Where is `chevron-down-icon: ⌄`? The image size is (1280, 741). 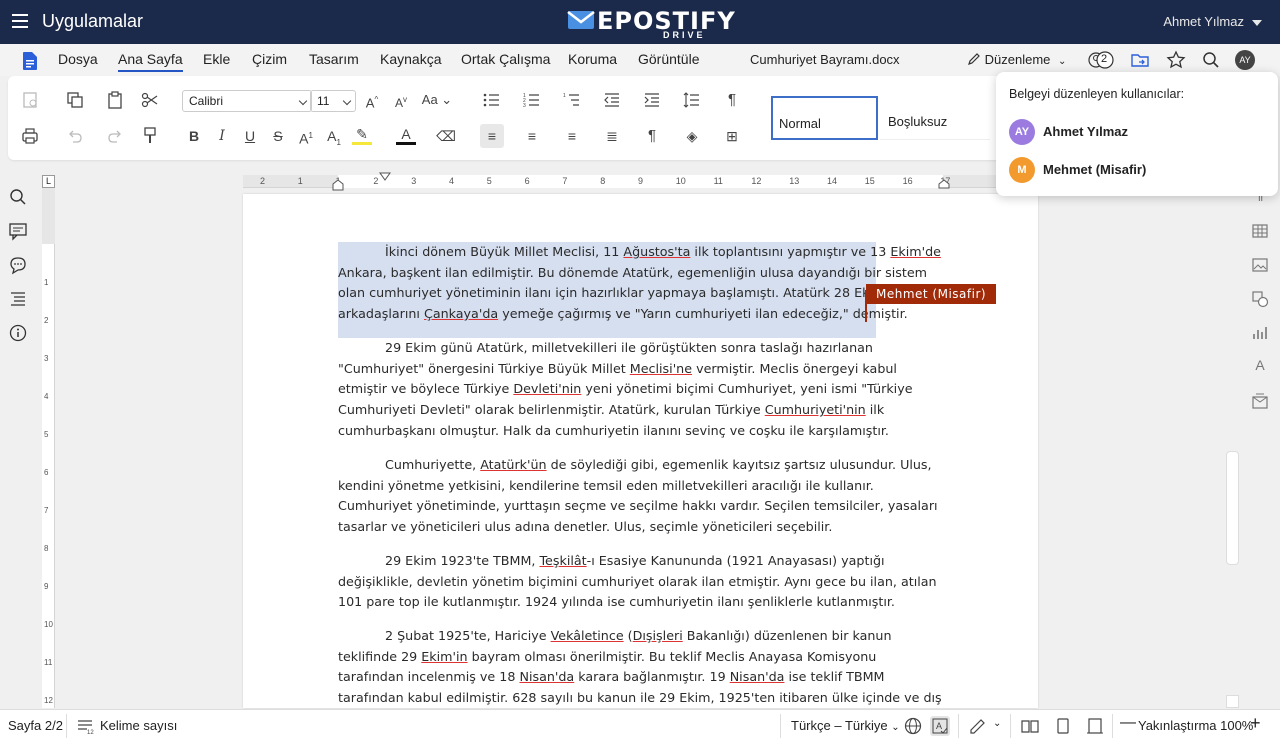 chevron-down-icon: ⌄ is located at coordinates (997, 723).